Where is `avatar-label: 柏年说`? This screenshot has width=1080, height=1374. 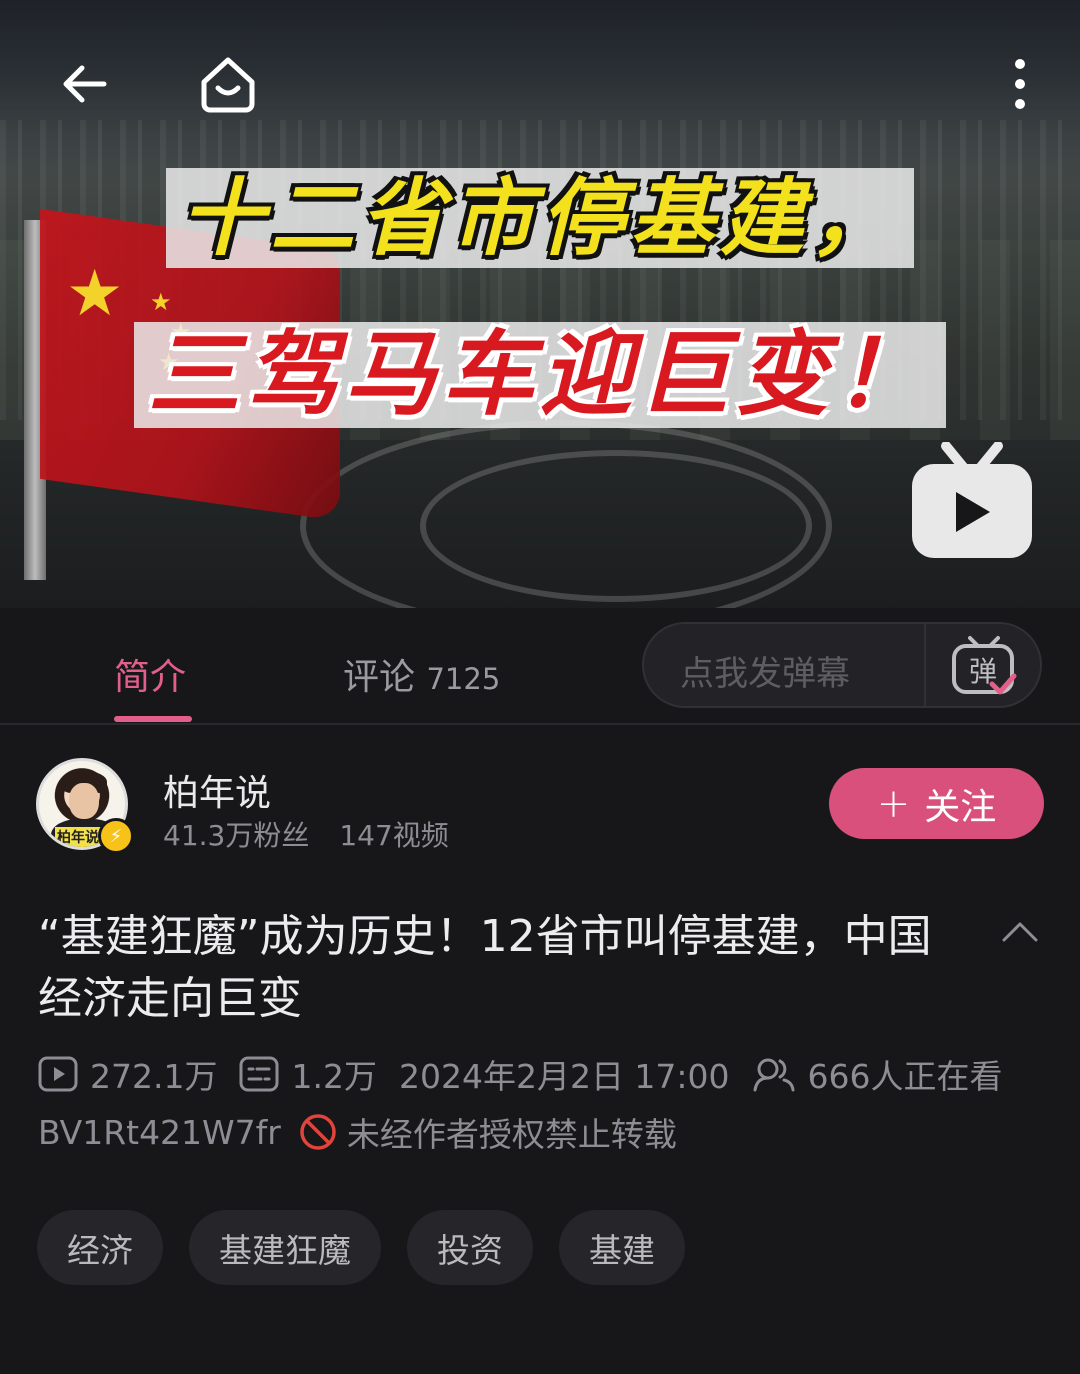
avatar-label: 柏年说 is located at coordinates (78, 837).